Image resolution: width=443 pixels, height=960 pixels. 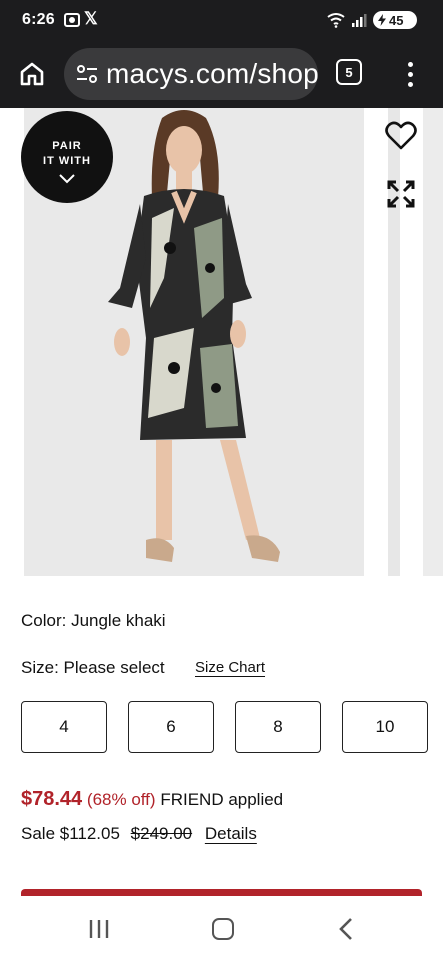 I want to click on battery-indicator: 45, so click(x=395, y=20).